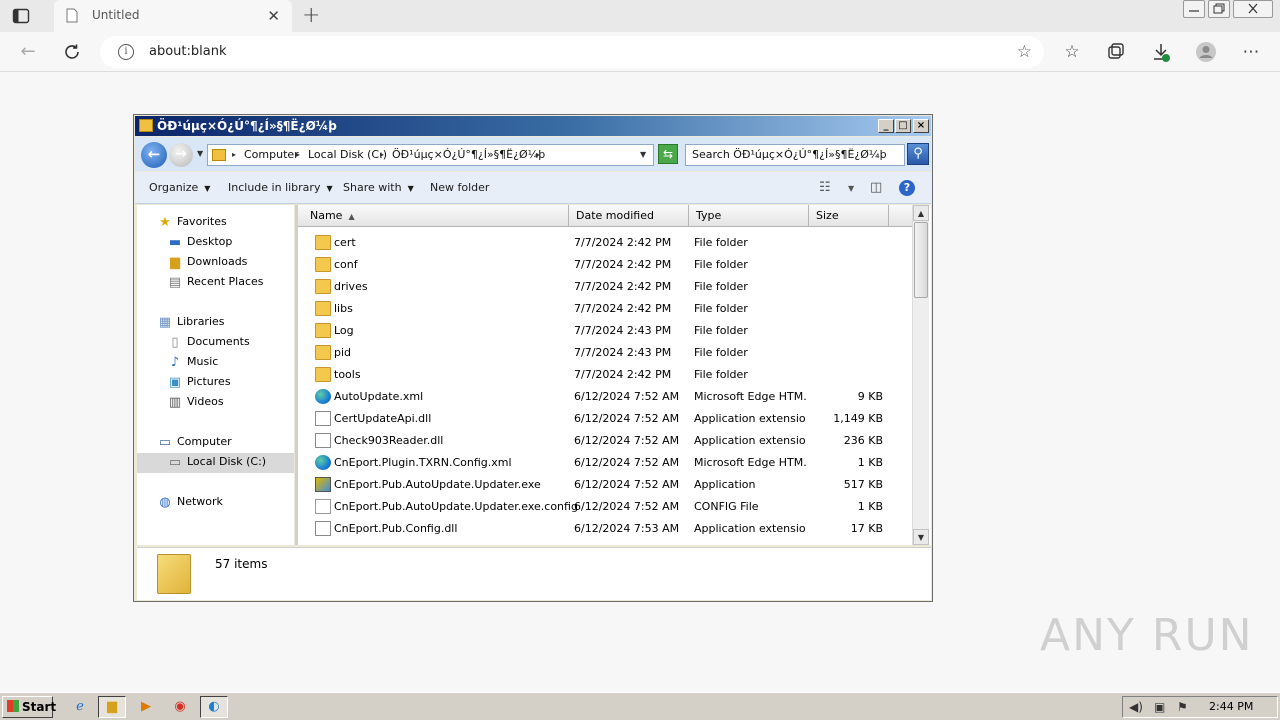 This screenshot has width=1280, height=720. Describe the element at coordinates (227, 343) in the screenshot. I see `nav-item-documents: ▯ Documents` at that location.